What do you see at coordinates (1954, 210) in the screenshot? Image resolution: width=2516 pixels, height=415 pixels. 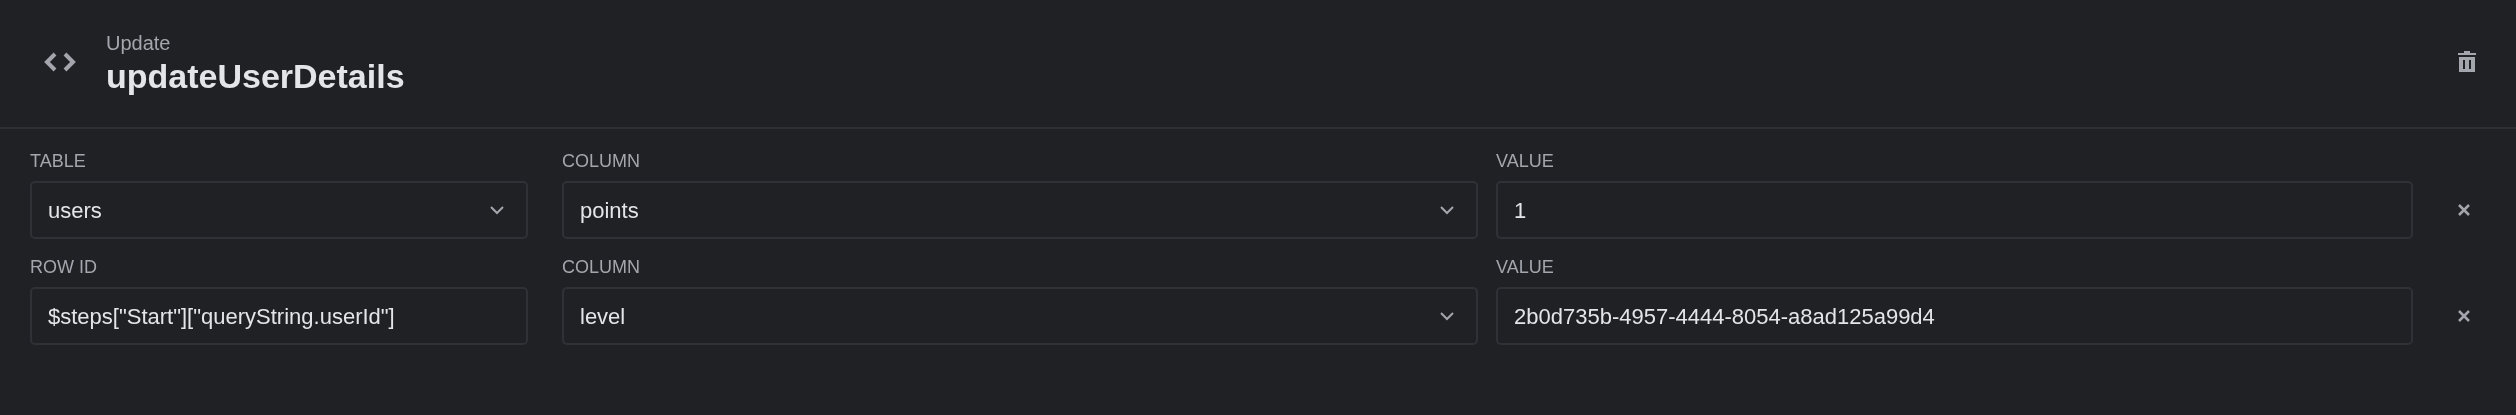 I see `input-field: 1` at bounding box center [1954, 210].